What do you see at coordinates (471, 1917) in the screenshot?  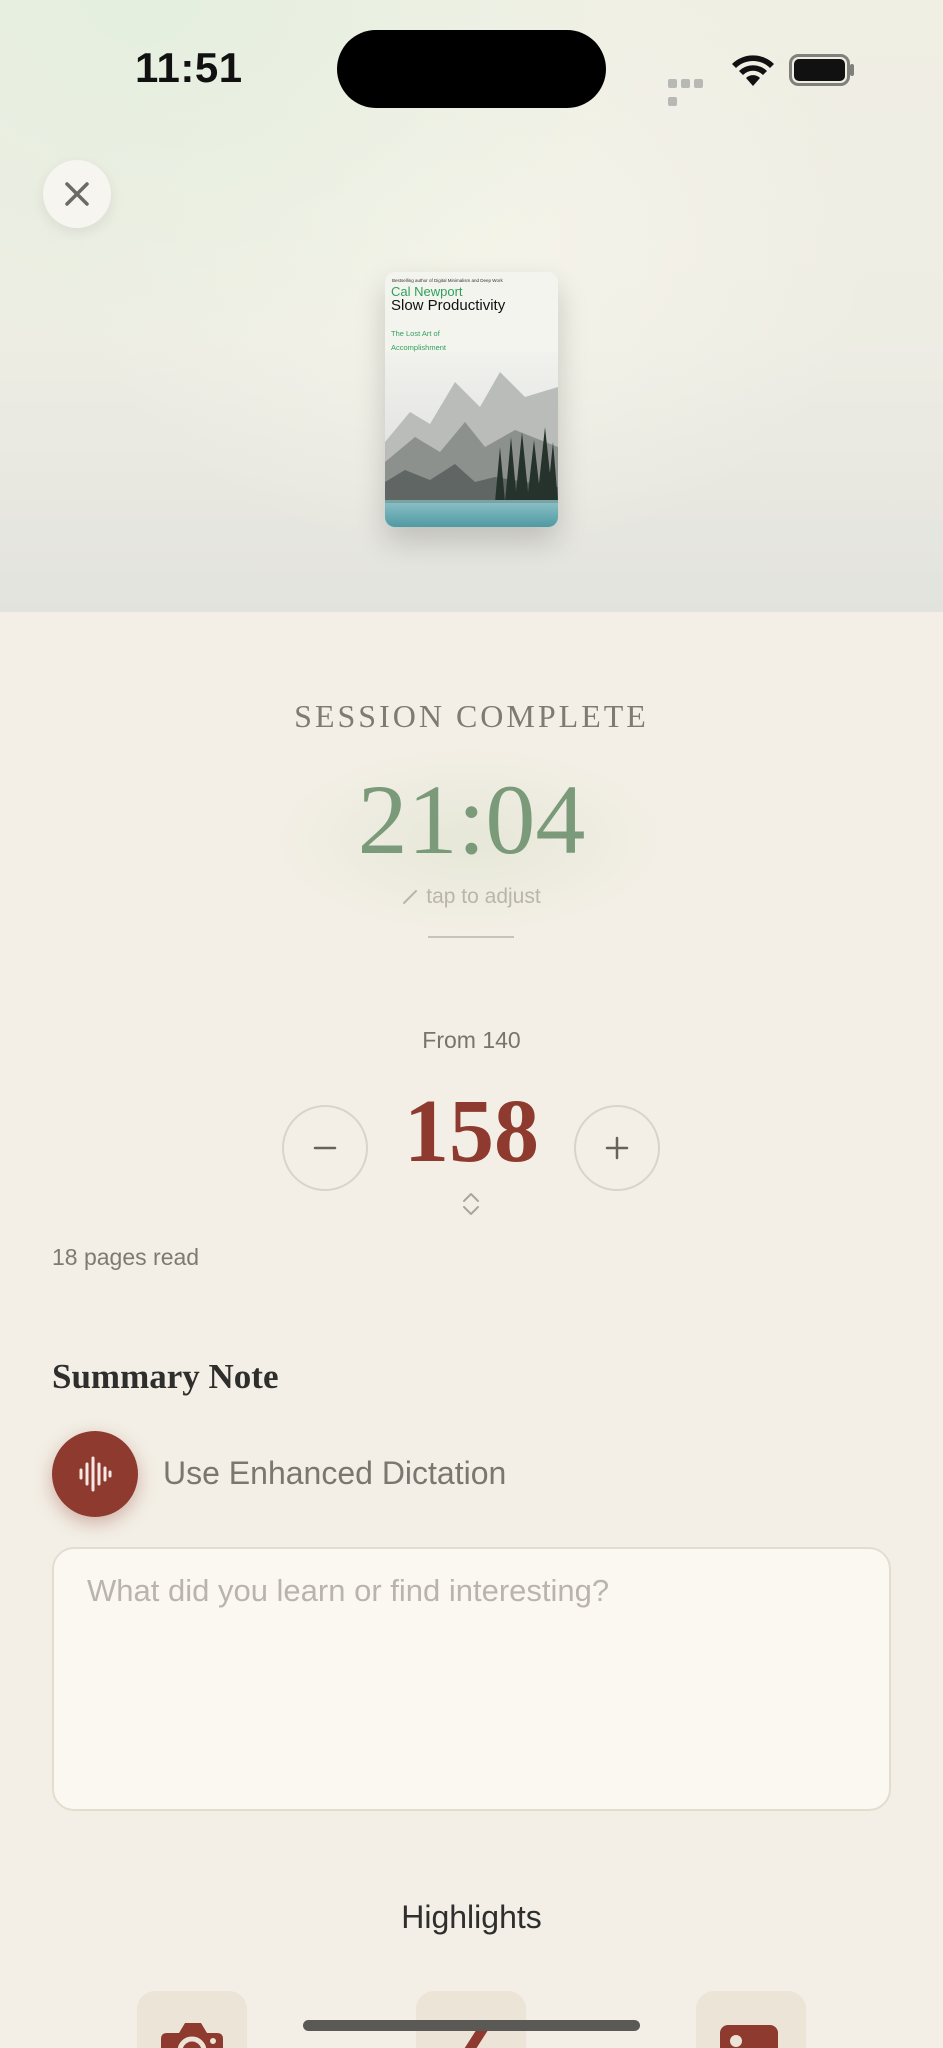 I see `highlights-title: Highlights` at bounding box center [471, 1917].